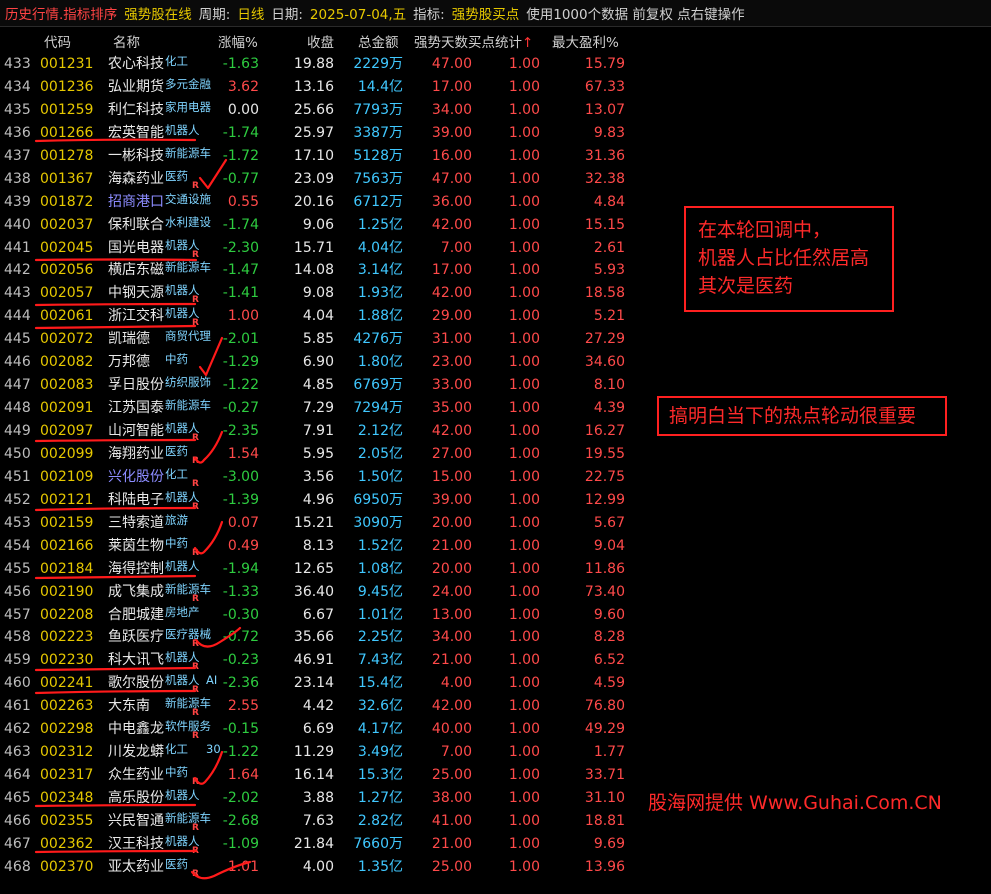 This screenshot has width=991, height=894. What do you see at coordinates (451, 476) in the screenshot?
I see `strong-days: 15.00` at bounding box center [451, 476].